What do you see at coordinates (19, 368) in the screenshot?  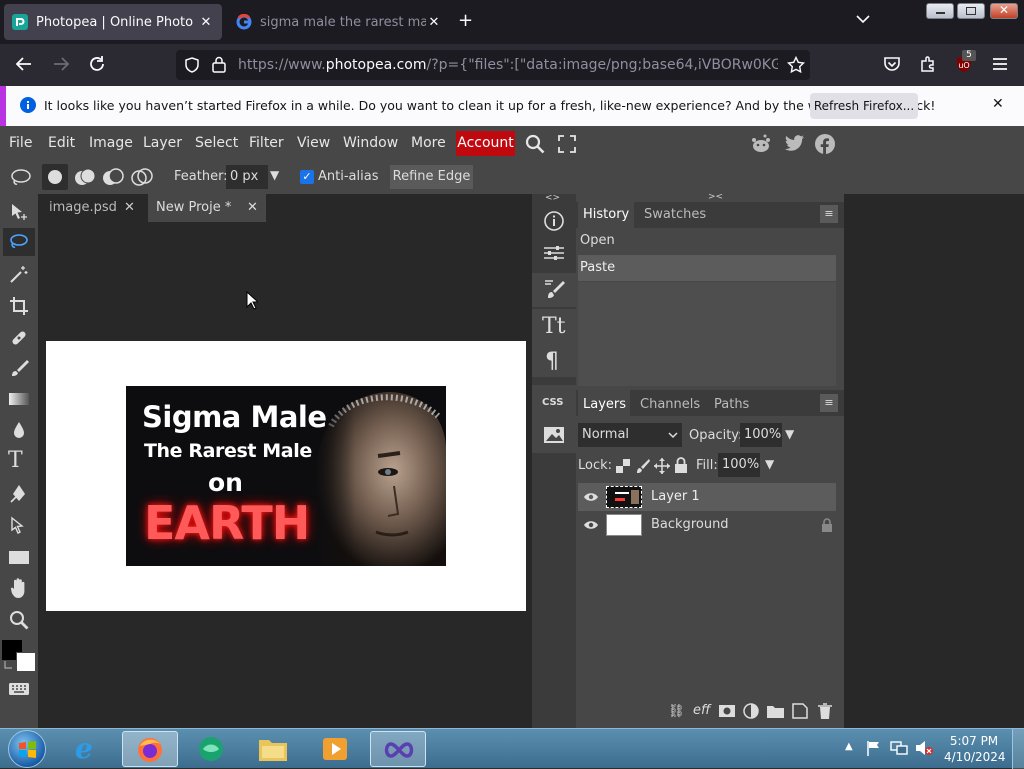 I see `brush-tool-icon` at bounding box center [19, 368].